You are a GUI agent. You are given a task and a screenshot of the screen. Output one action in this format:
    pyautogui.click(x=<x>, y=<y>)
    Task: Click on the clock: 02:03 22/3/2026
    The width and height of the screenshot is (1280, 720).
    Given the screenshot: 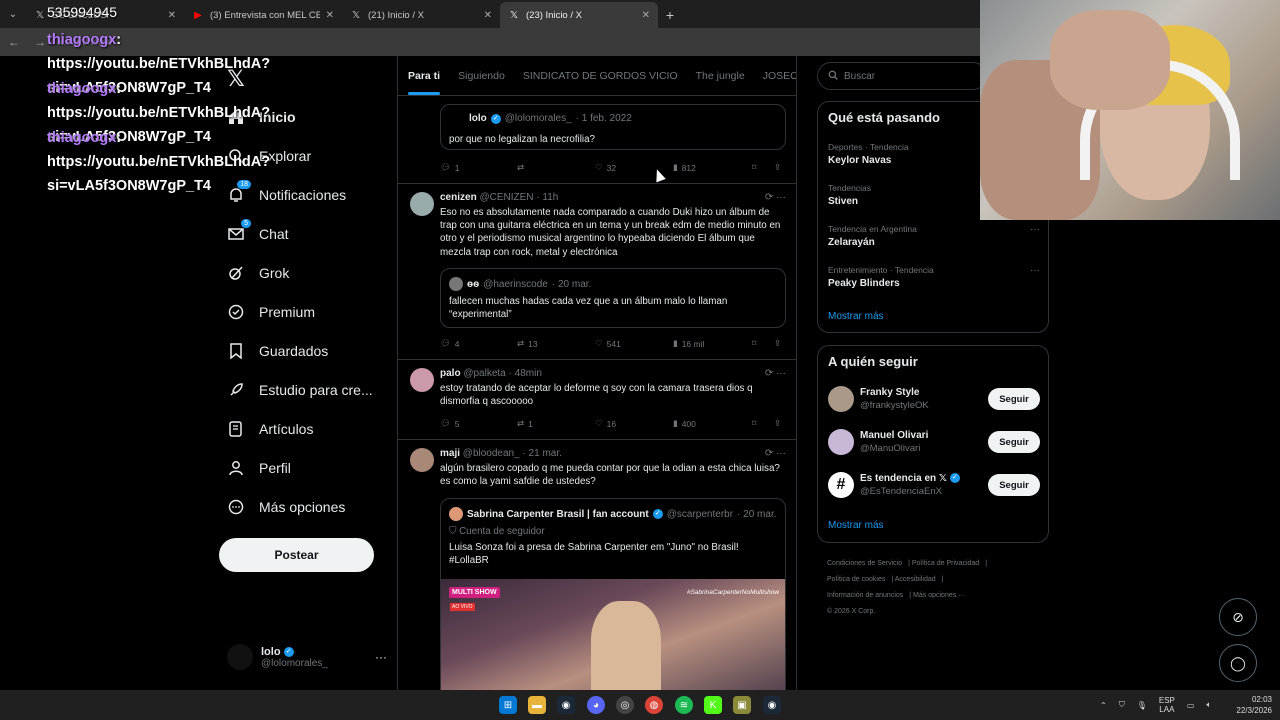 What is the action you would take?
    pyautogui.click(x=1254, y=705)
    